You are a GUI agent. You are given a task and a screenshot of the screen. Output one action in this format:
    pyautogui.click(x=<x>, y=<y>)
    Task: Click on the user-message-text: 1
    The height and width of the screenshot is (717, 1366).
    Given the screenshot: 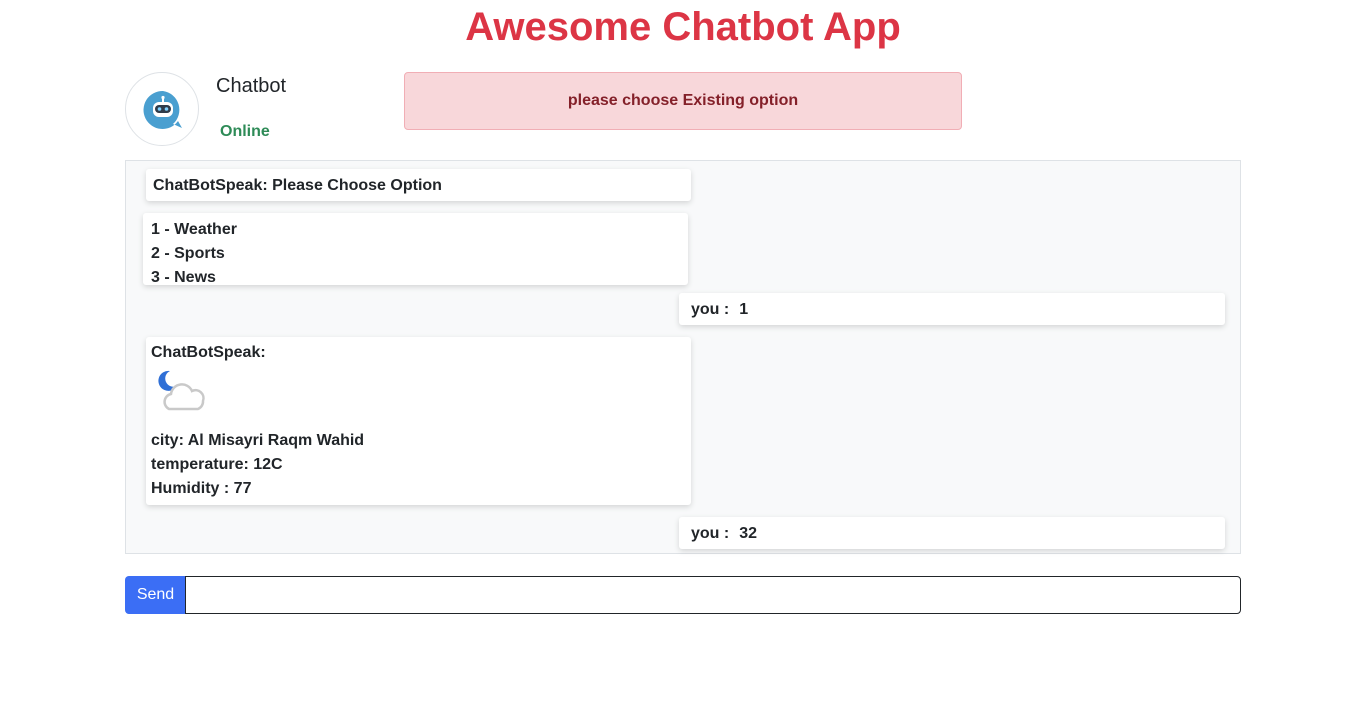 What is the action you would take?
    pyautogui.click(x=744, y=309)
    